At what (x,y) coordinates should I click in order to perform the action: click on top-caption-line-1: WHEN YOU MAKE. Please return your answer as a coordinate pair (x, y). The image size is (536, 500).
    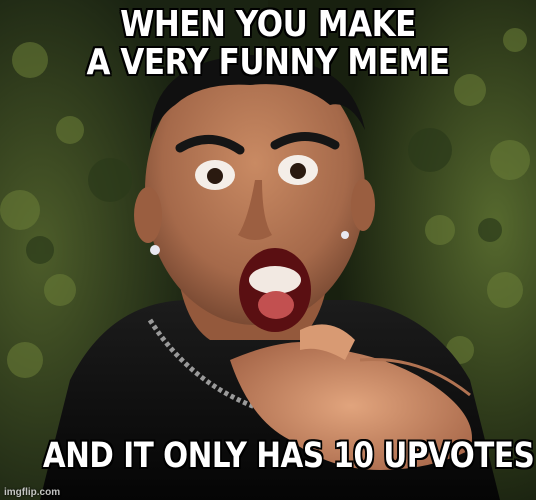
    Looking at the image, I should click on (268, 24).